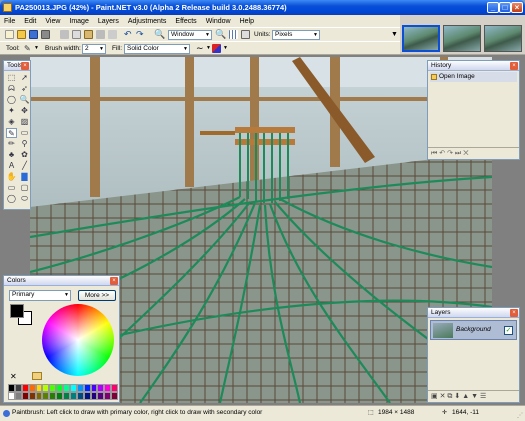 The image size is (525, 421). I want to click on redo-icon: ↷, so click(140, 34).